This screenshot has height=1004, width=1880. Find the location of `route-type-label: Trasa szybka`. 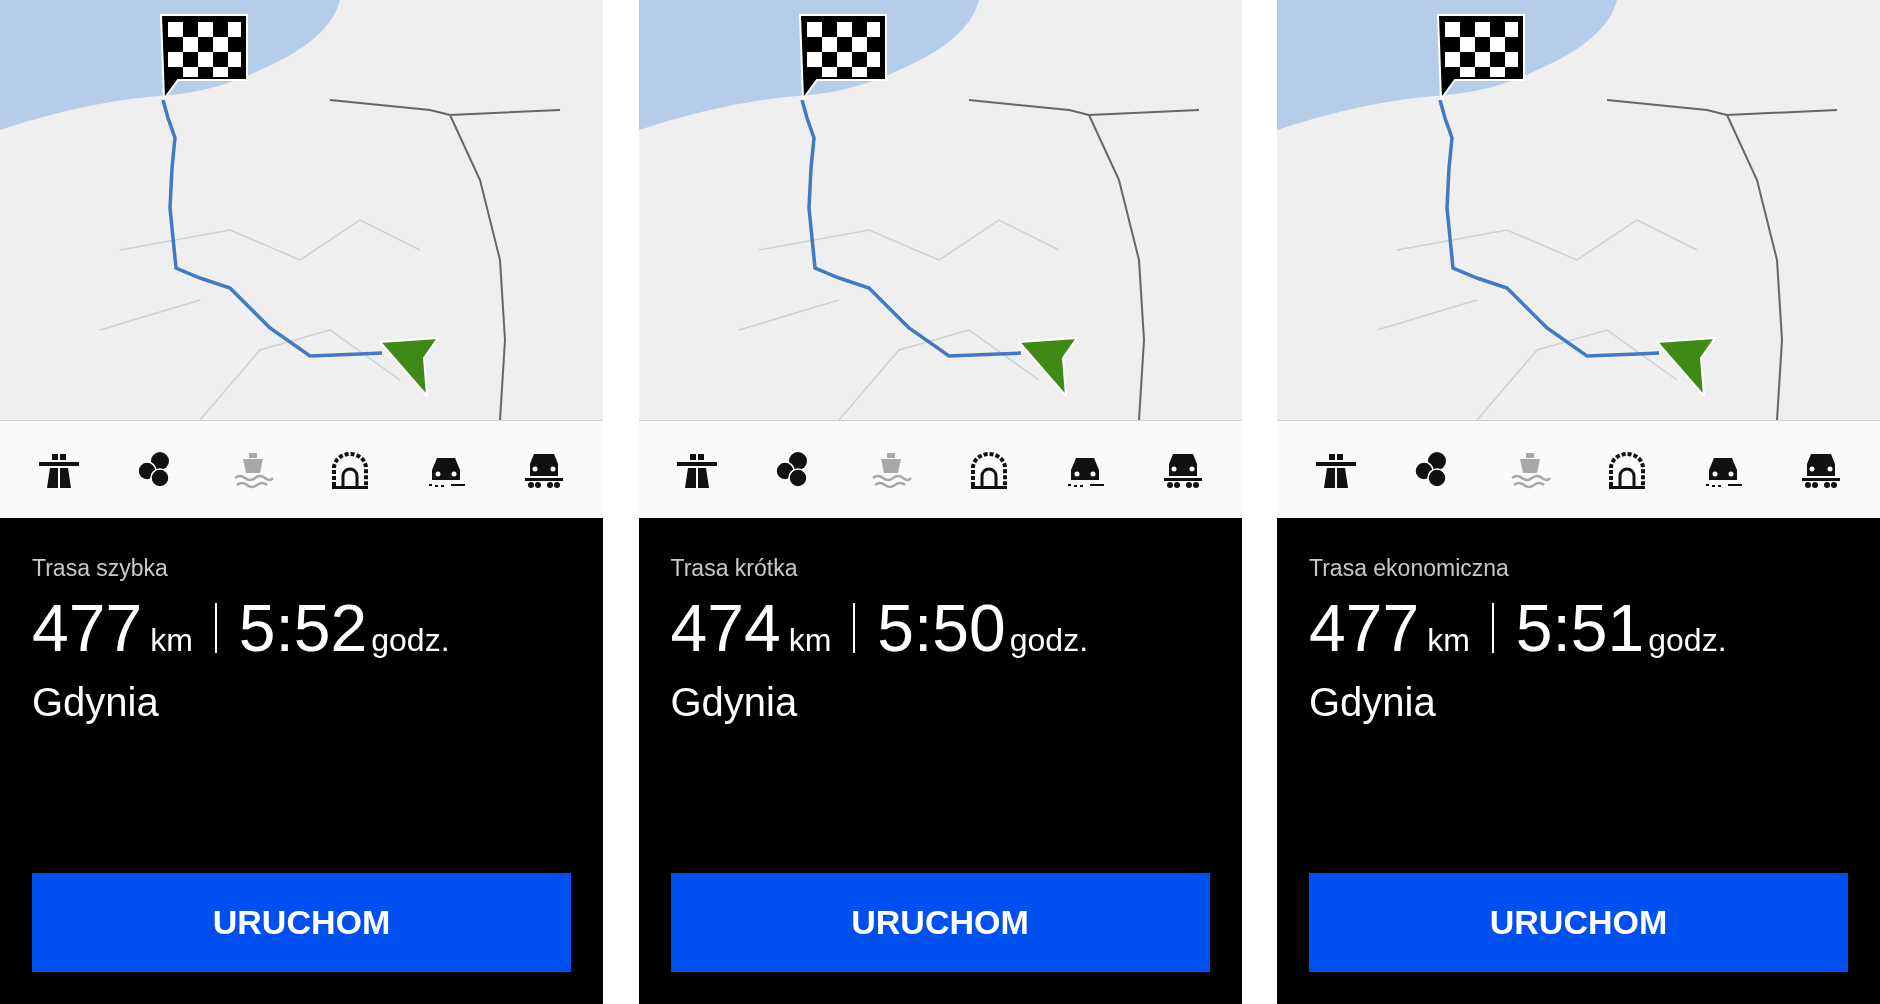

route-type-label: Trasa szybka is located at coordinates (100, 568).